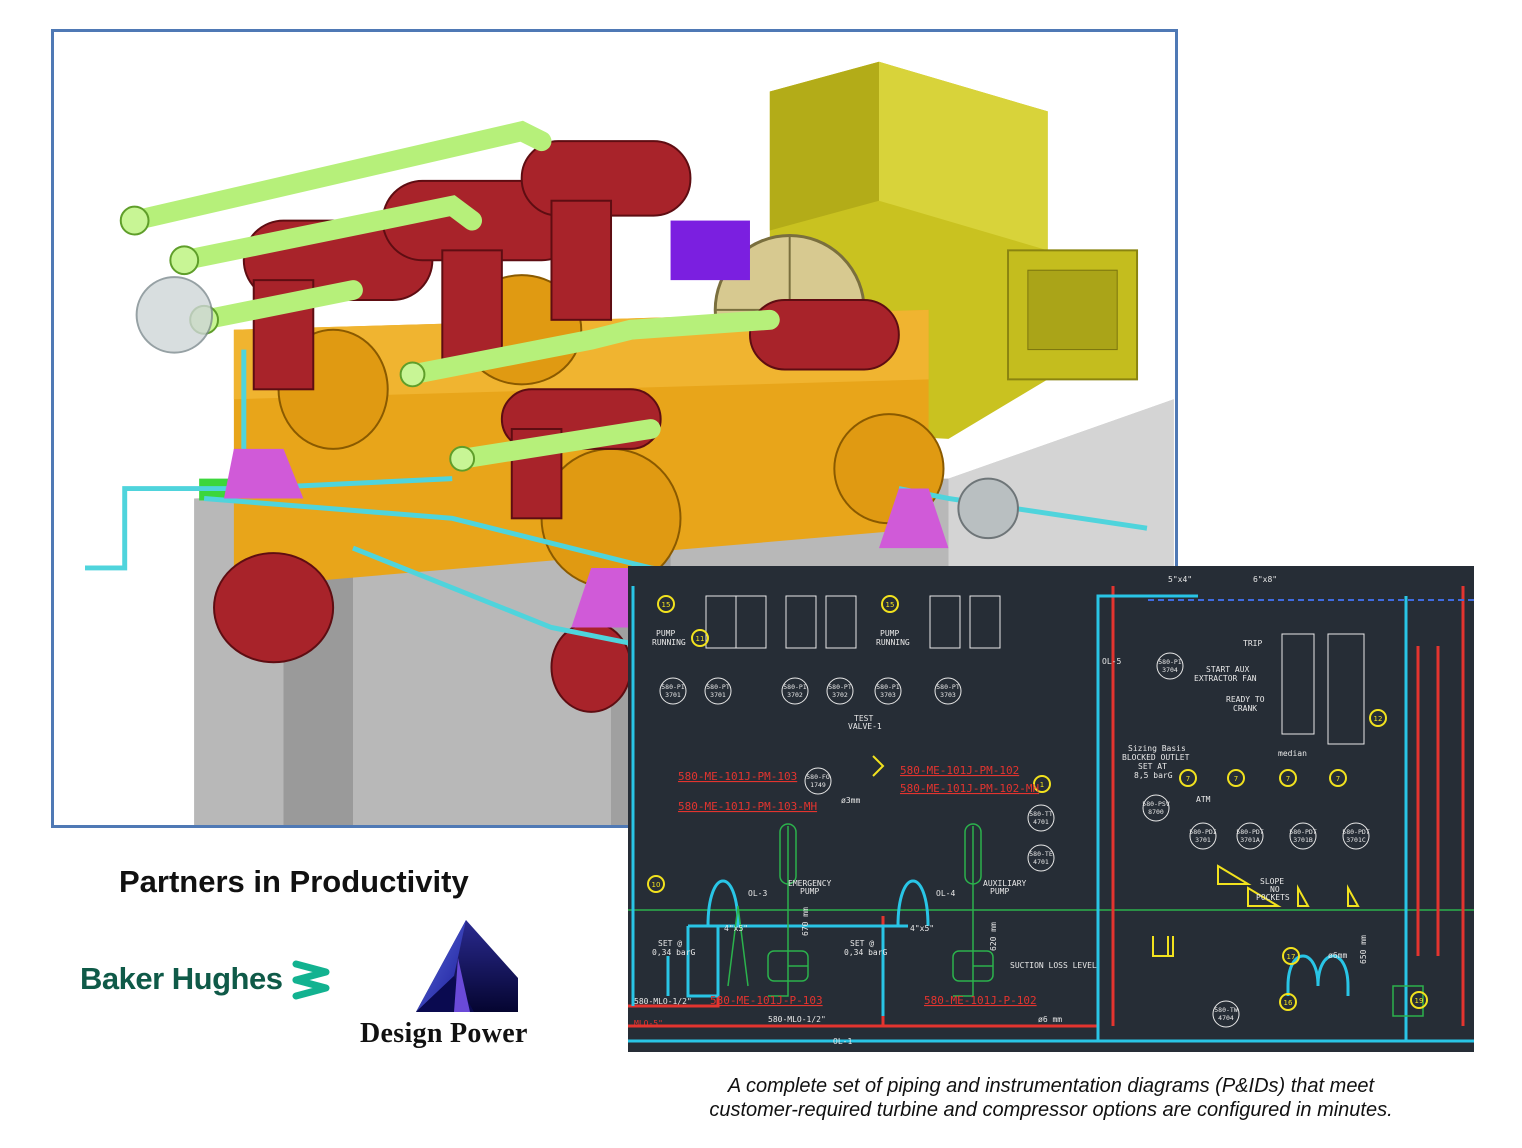 The image size is (1522, 1148). I want to click on tag-pm-103: 580-ME-101J-PM-103, so click(737, 776).